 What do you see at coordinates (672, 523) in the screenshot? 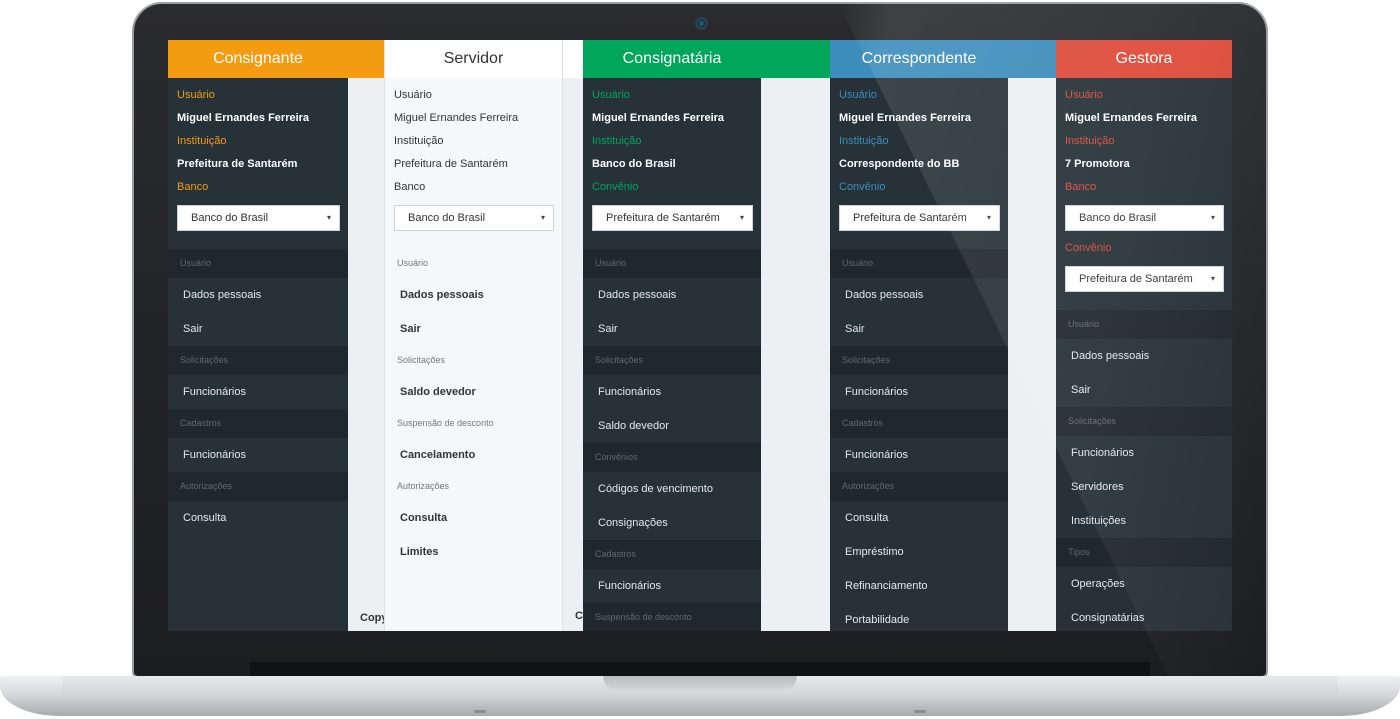
I see `menu-item: Consignações` at bounding box center [672, 523].